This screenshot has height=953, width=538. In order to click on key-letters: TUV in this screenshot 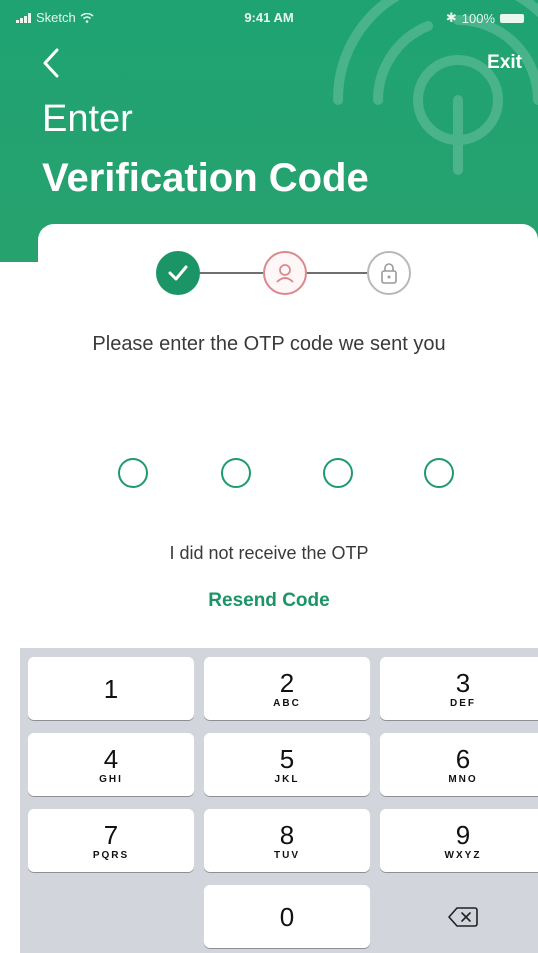, I will do `click(287, 855)`.